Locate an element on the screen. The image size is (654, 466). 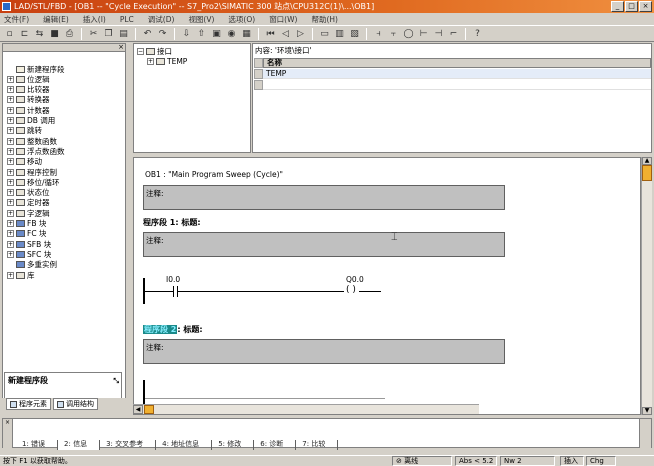
accessible-nodes-icon: ⇆ is located at coordinates (39, 33).